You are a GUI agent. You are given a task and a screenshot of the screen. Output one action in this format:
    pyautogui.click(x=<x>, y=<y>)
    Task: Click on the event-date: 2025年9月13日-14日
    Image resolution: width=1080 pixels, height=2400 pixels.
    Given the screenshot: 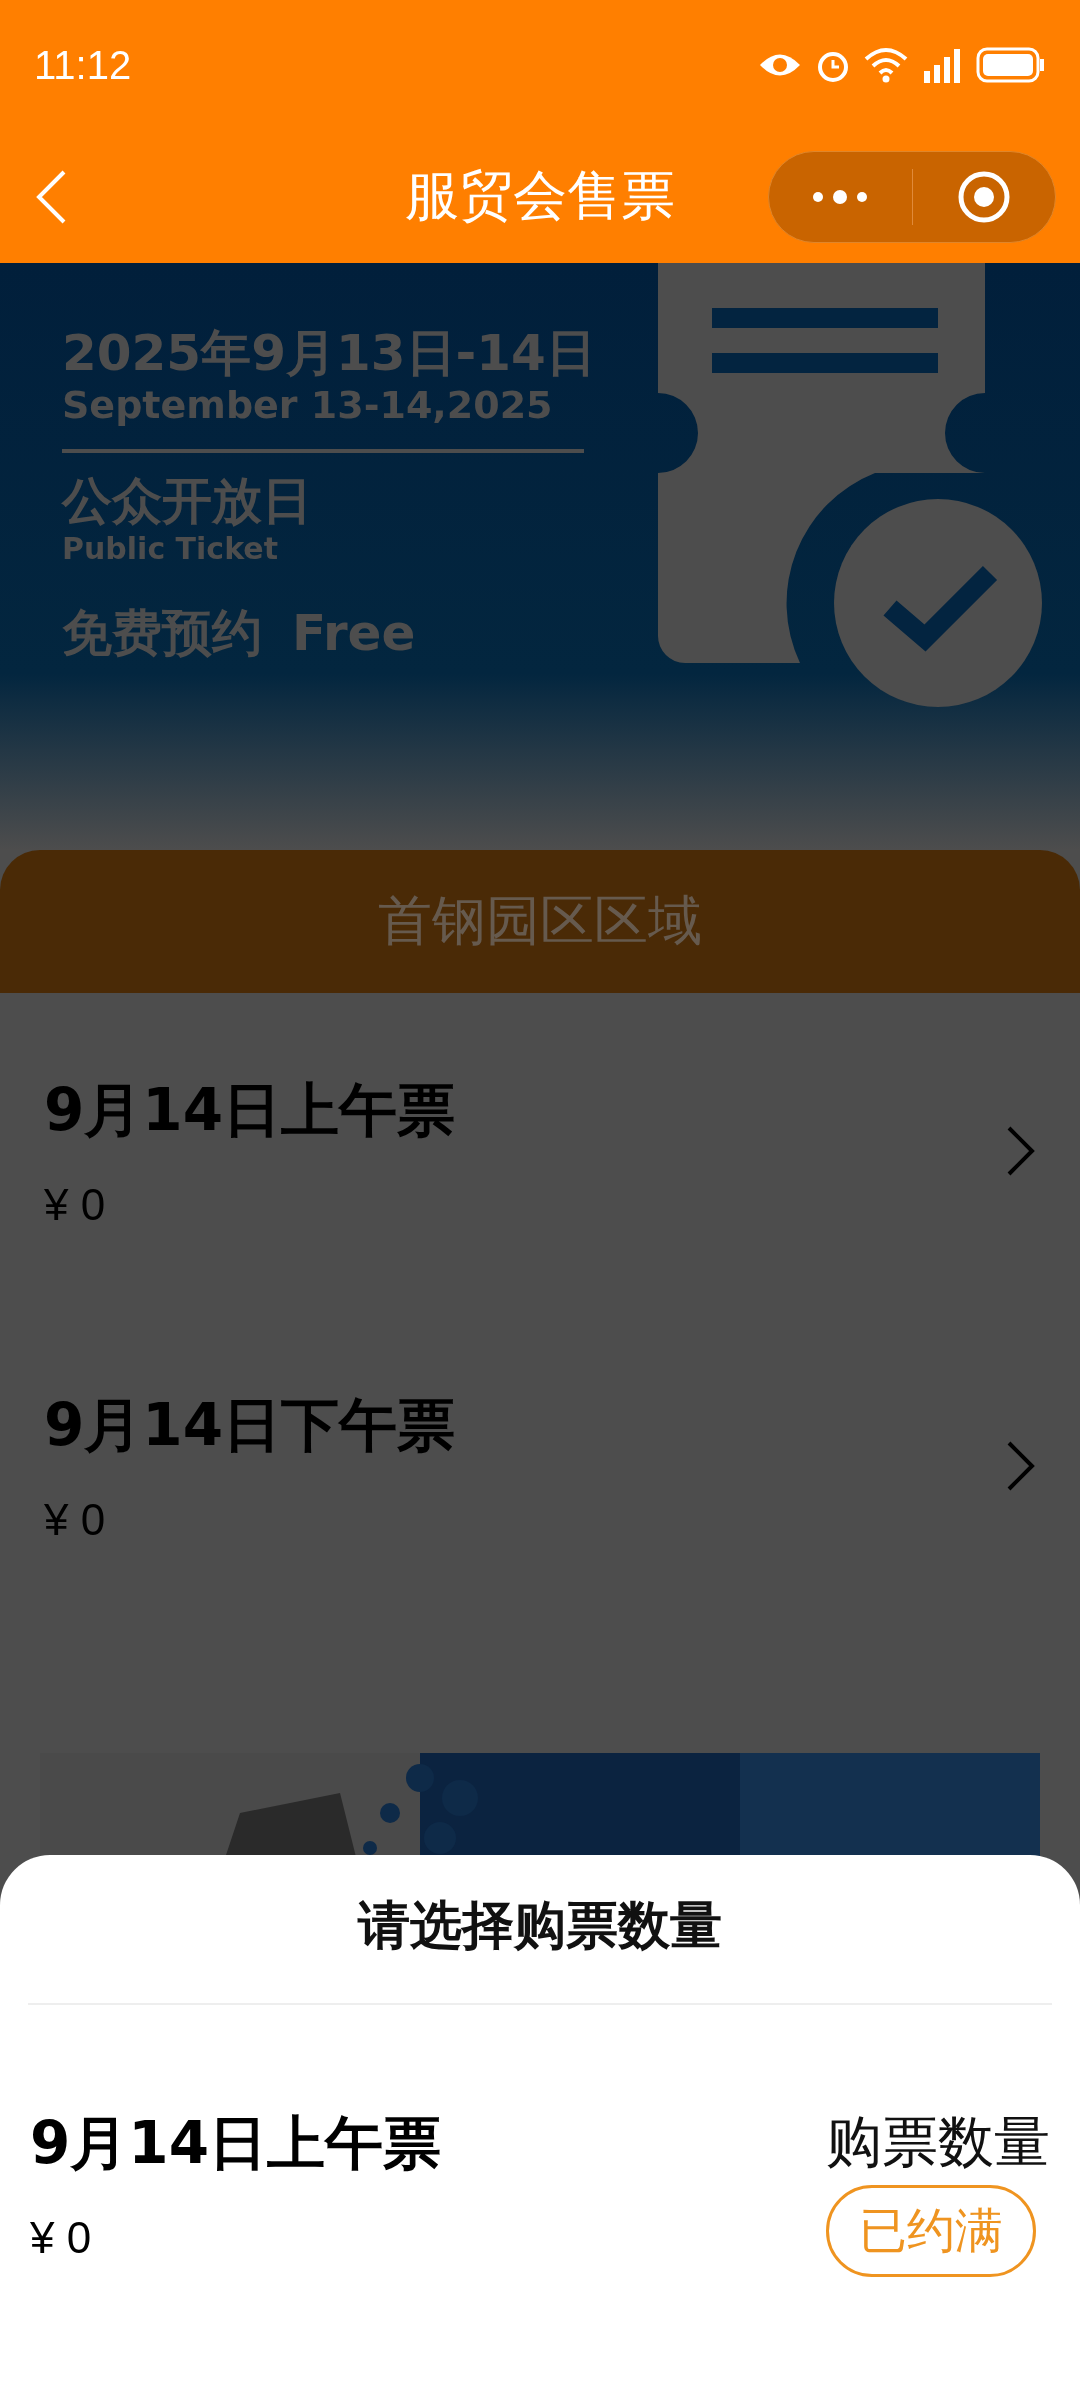 What is the action you would take?
    pyautogui.click(x=329, y=353)
    